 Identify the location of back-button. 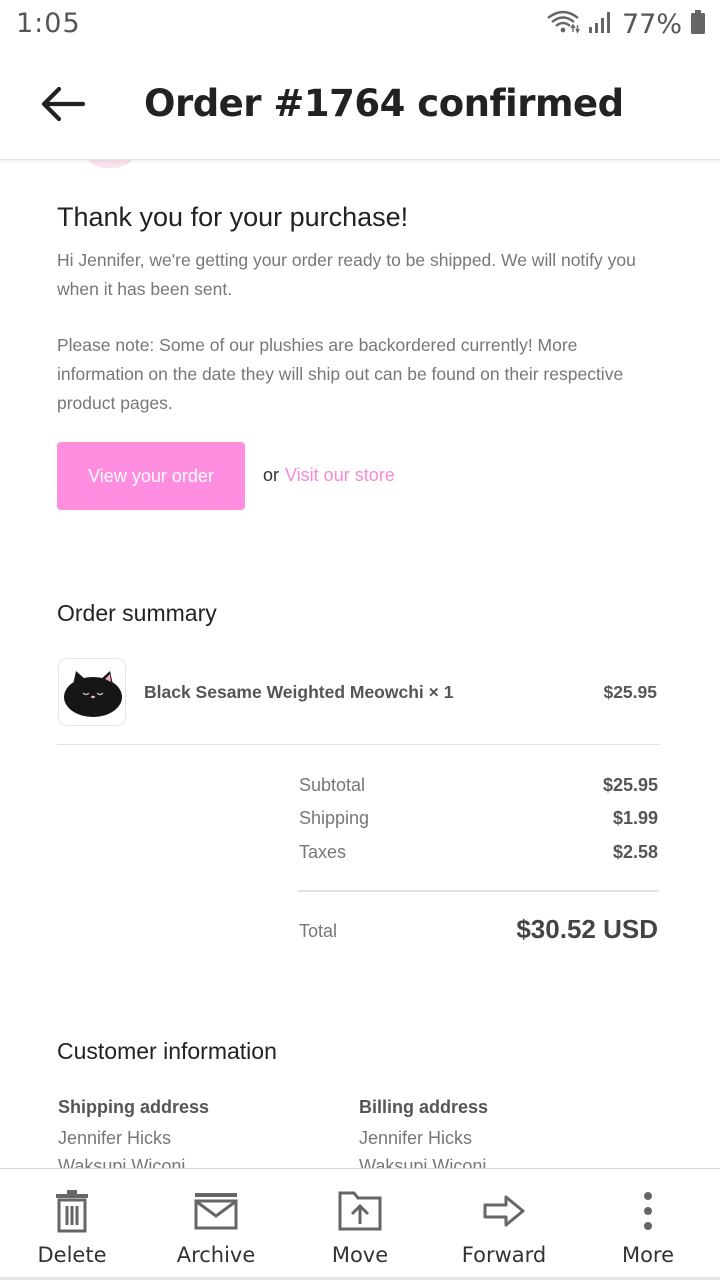
(62, 106).